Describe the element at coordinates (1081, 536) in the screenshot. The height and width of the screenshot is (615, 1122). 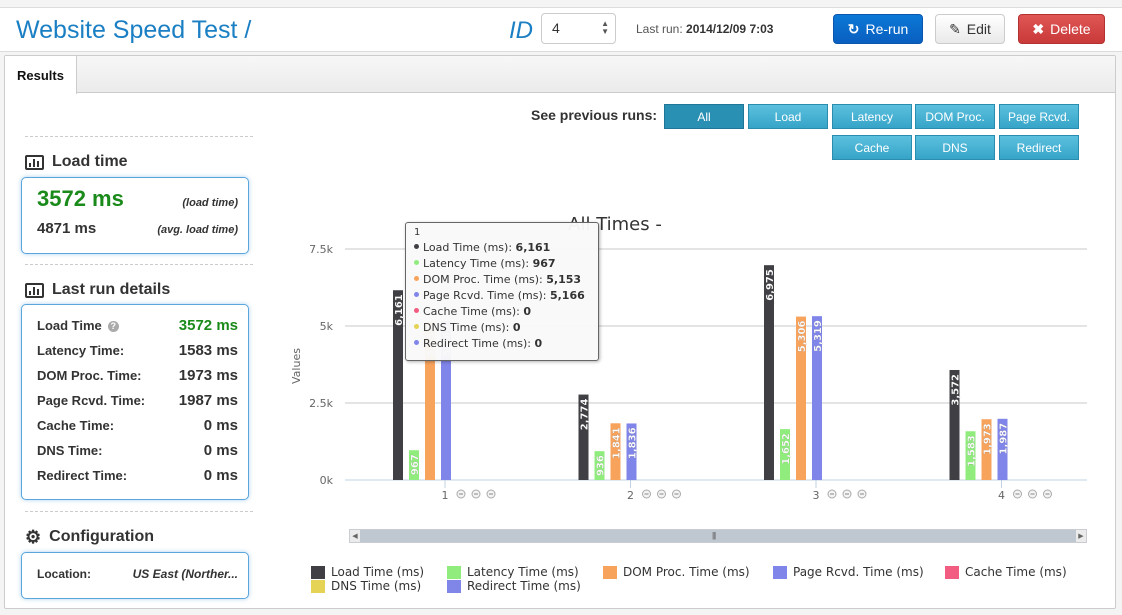
I see `scroll-right-button: ▶` at that location.